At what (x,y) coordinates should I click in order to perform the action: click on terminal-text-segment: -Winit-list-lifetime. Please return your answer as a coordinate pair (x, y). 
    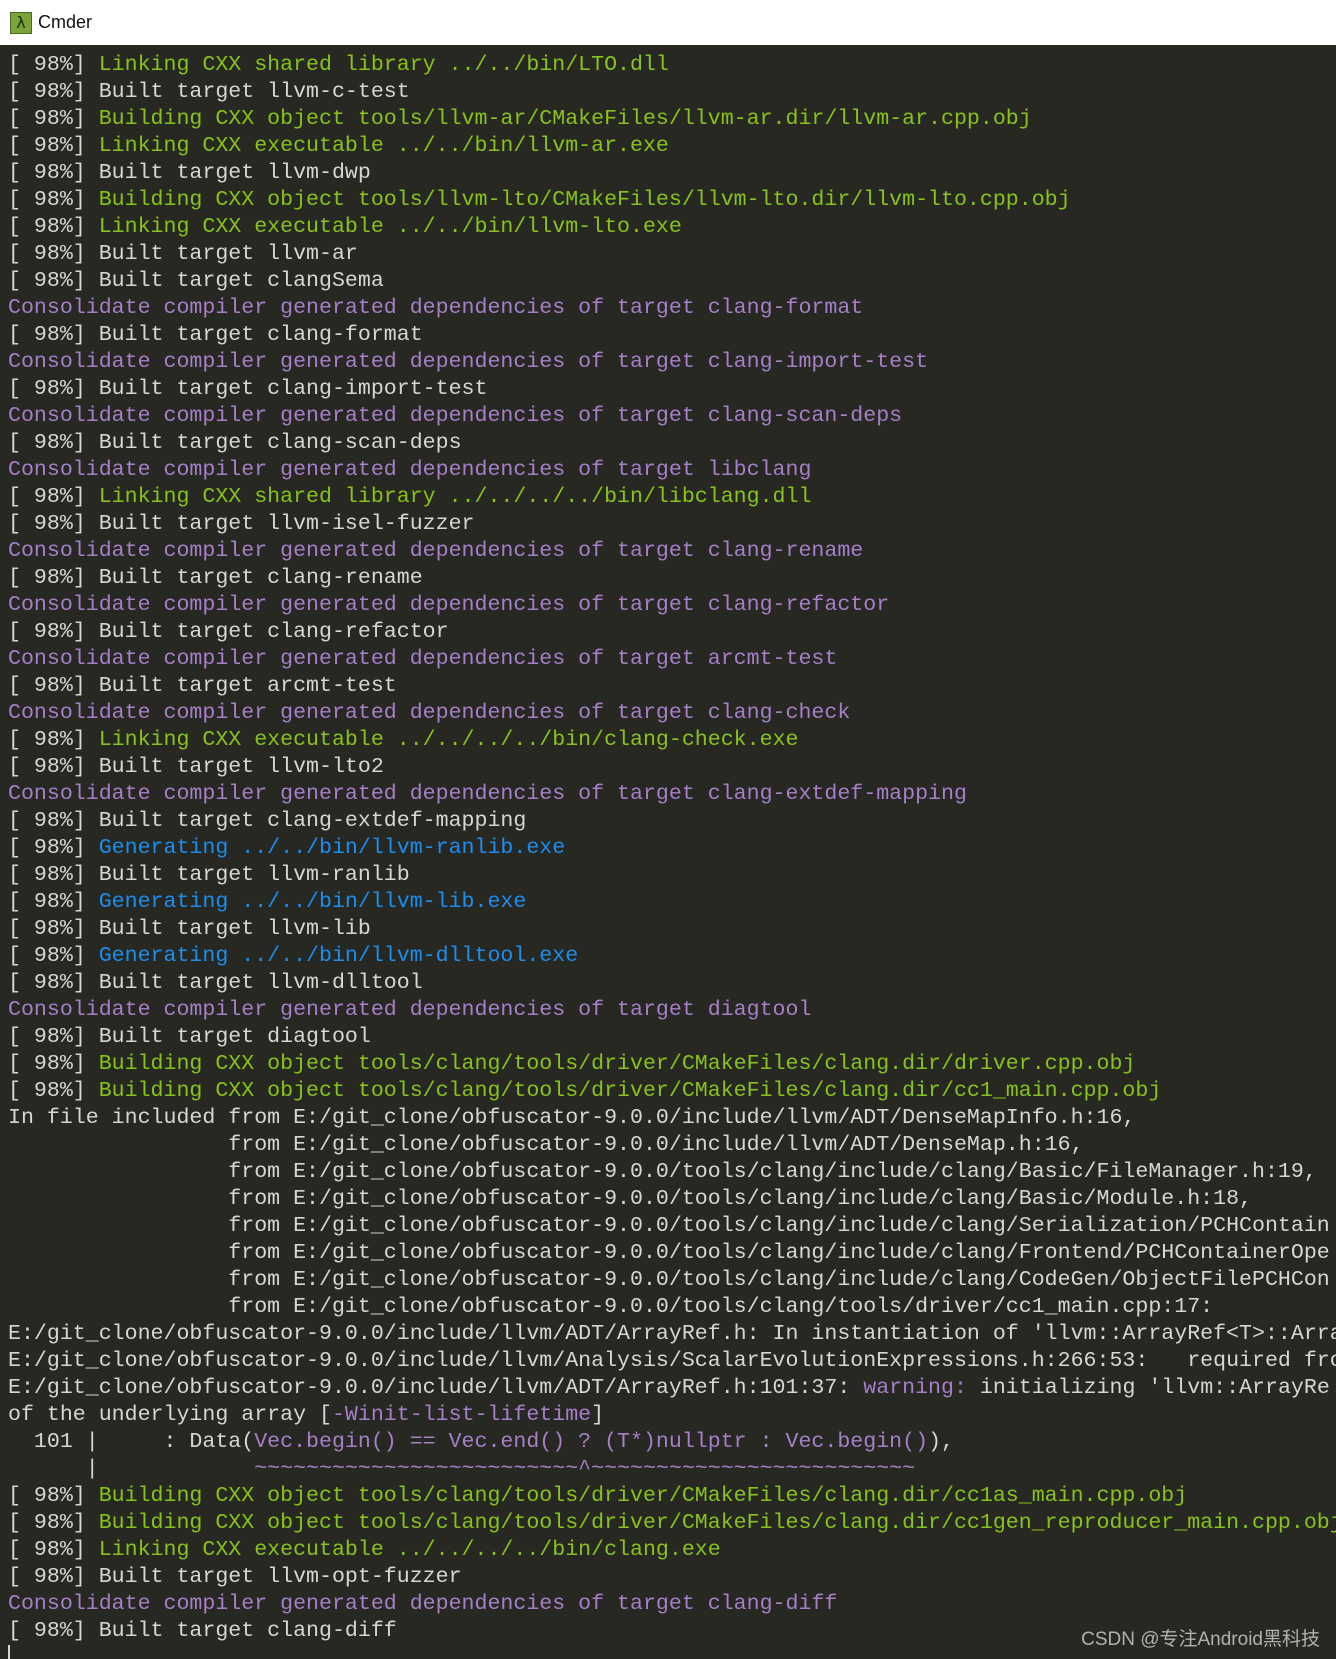
    Looking at the image, I should click on (461, 1415).